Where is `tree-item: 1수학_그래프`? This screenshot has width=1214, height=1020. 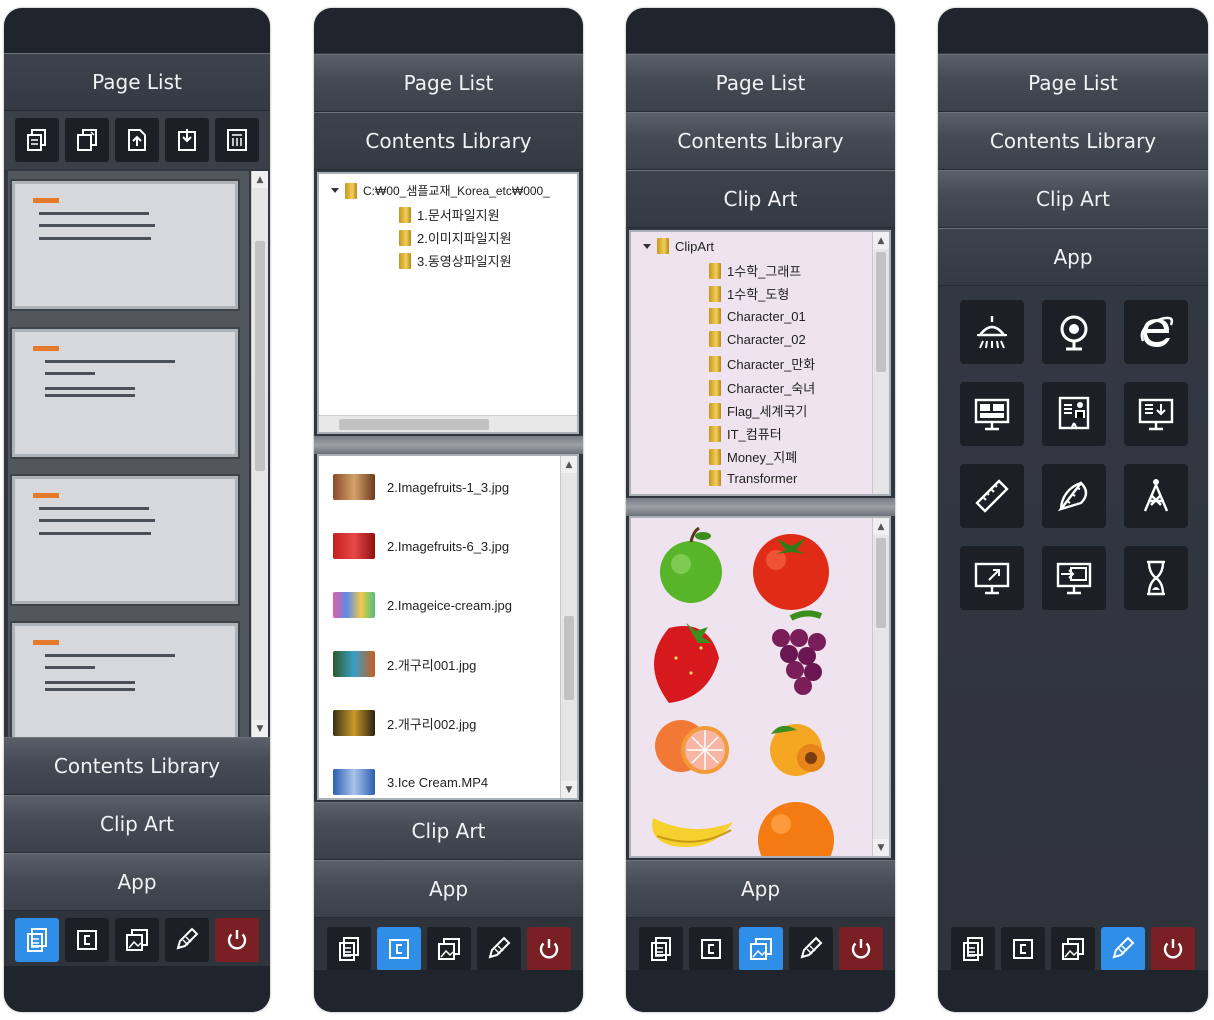
tree-item: 1수학_그래프 is located at coordinates (755, 270).